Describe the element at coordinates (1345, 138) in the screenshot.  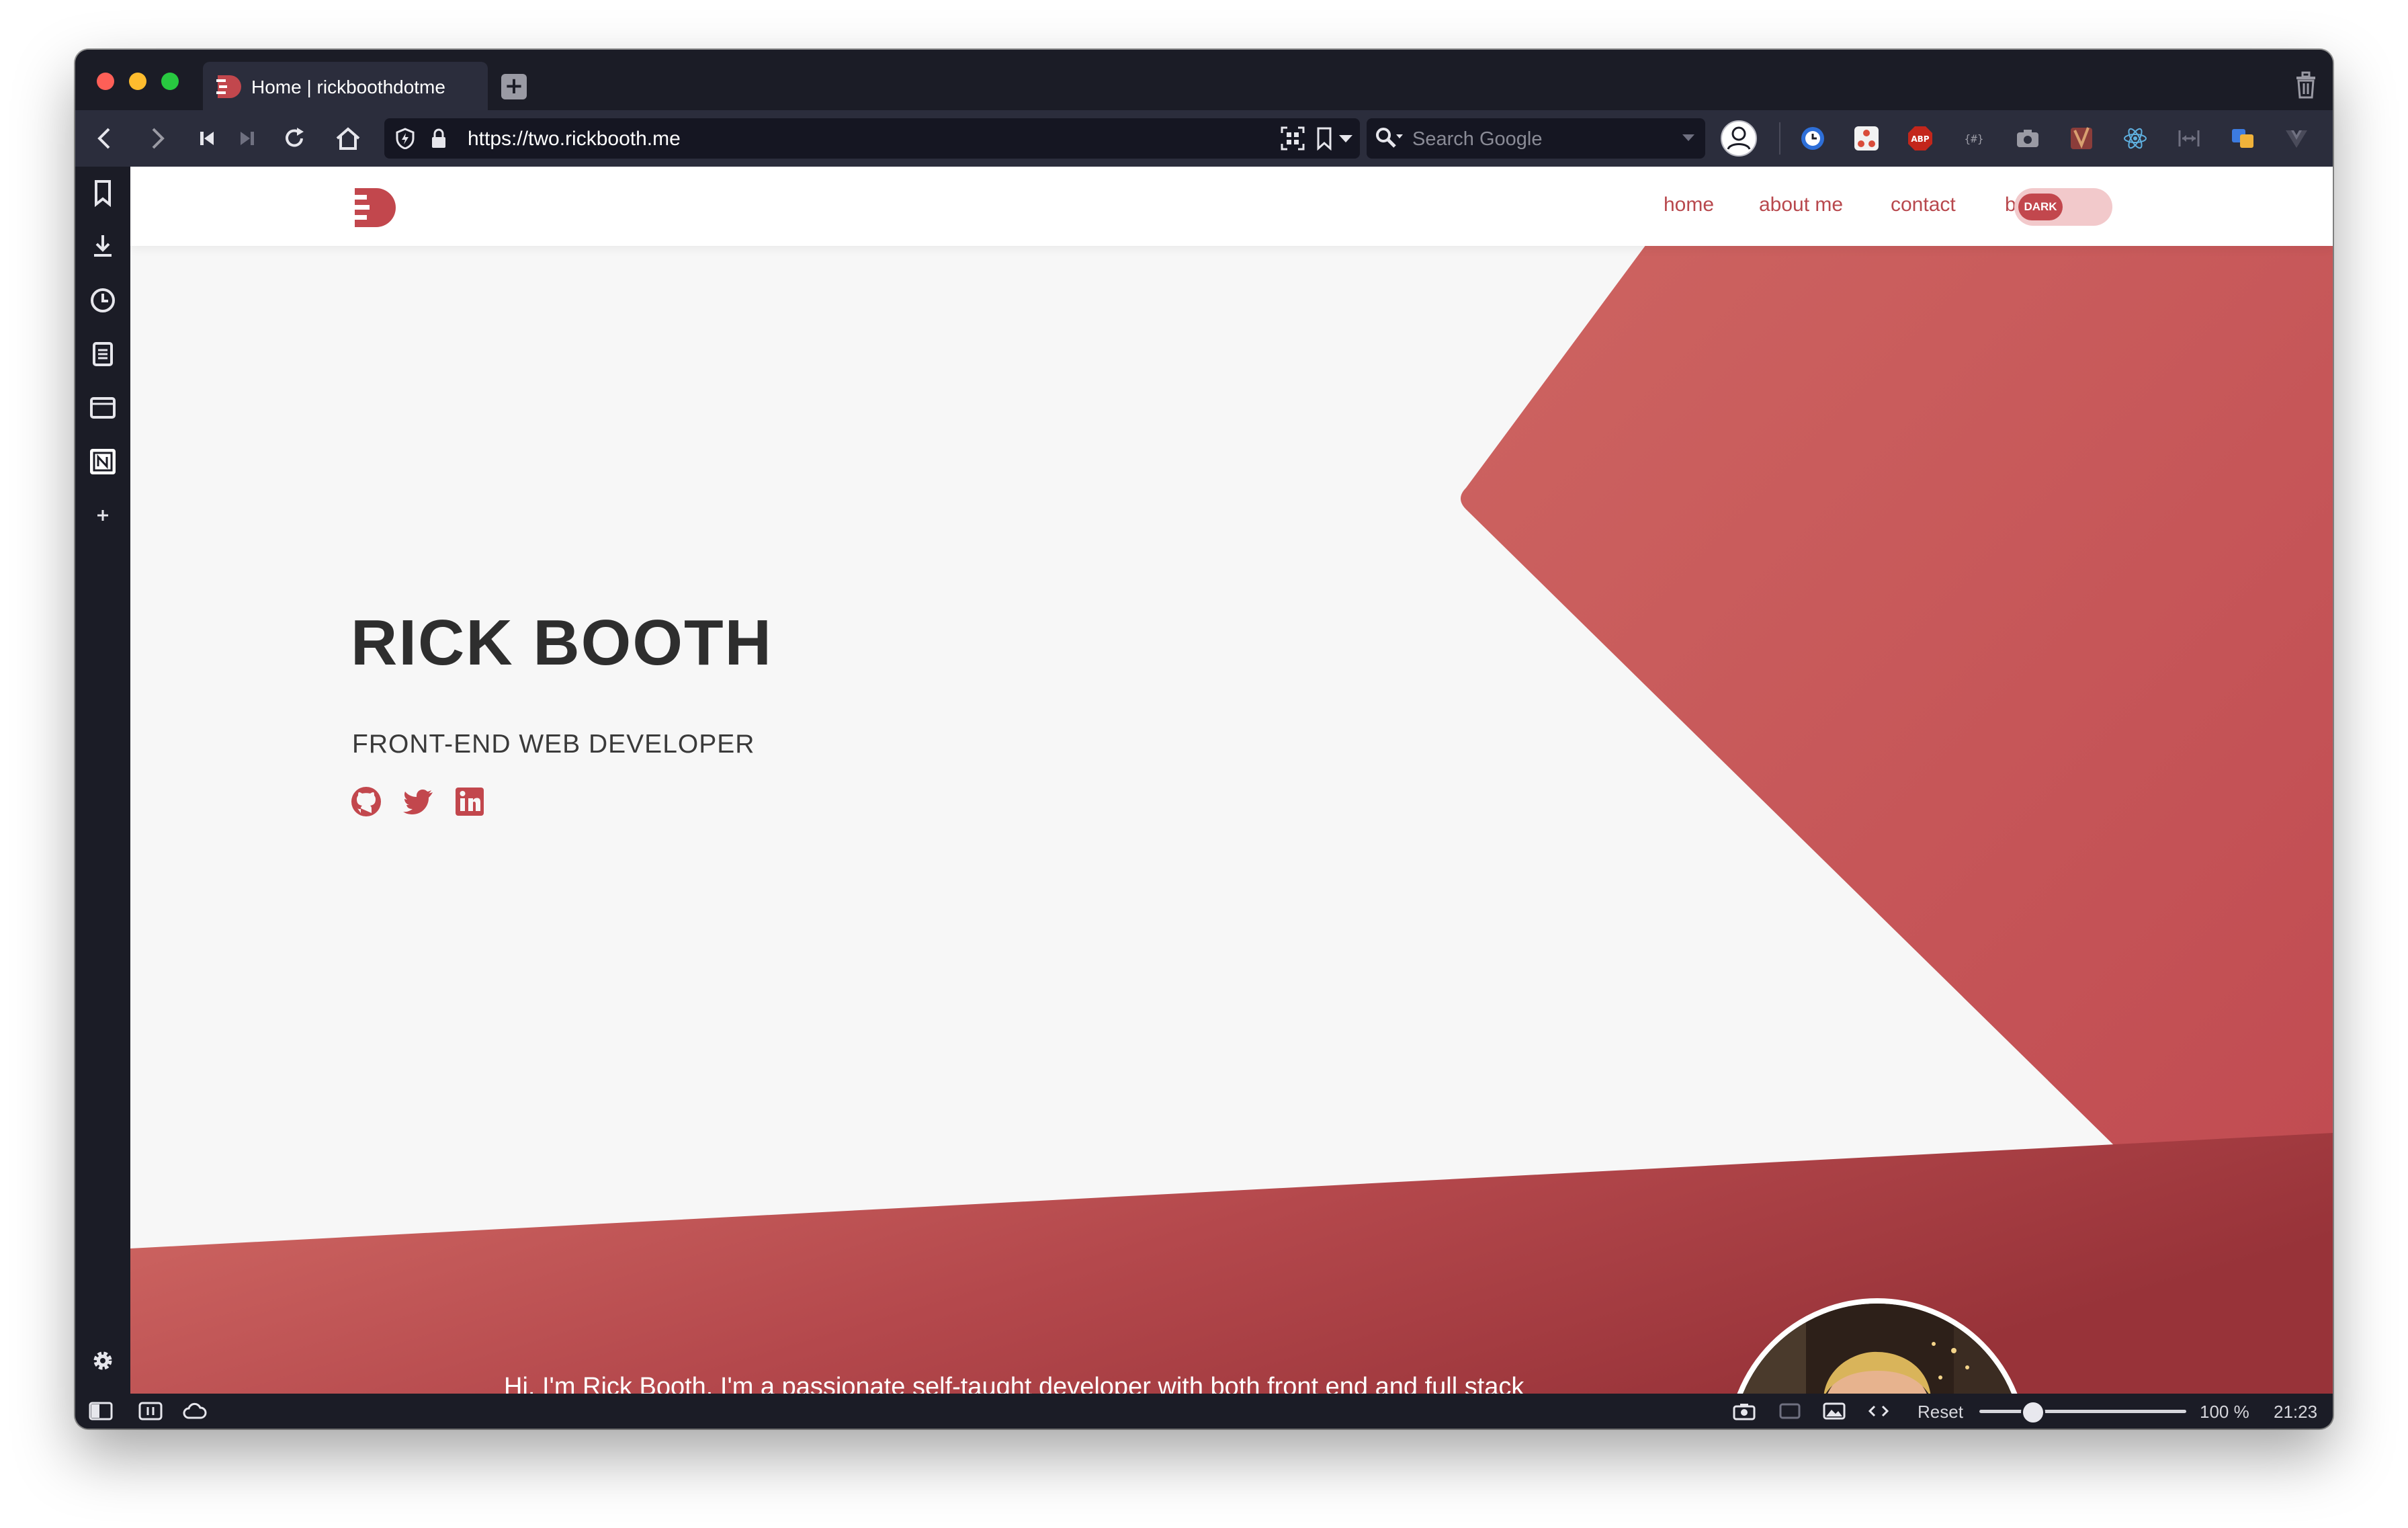
I see `chevron-down-icon` at that location.